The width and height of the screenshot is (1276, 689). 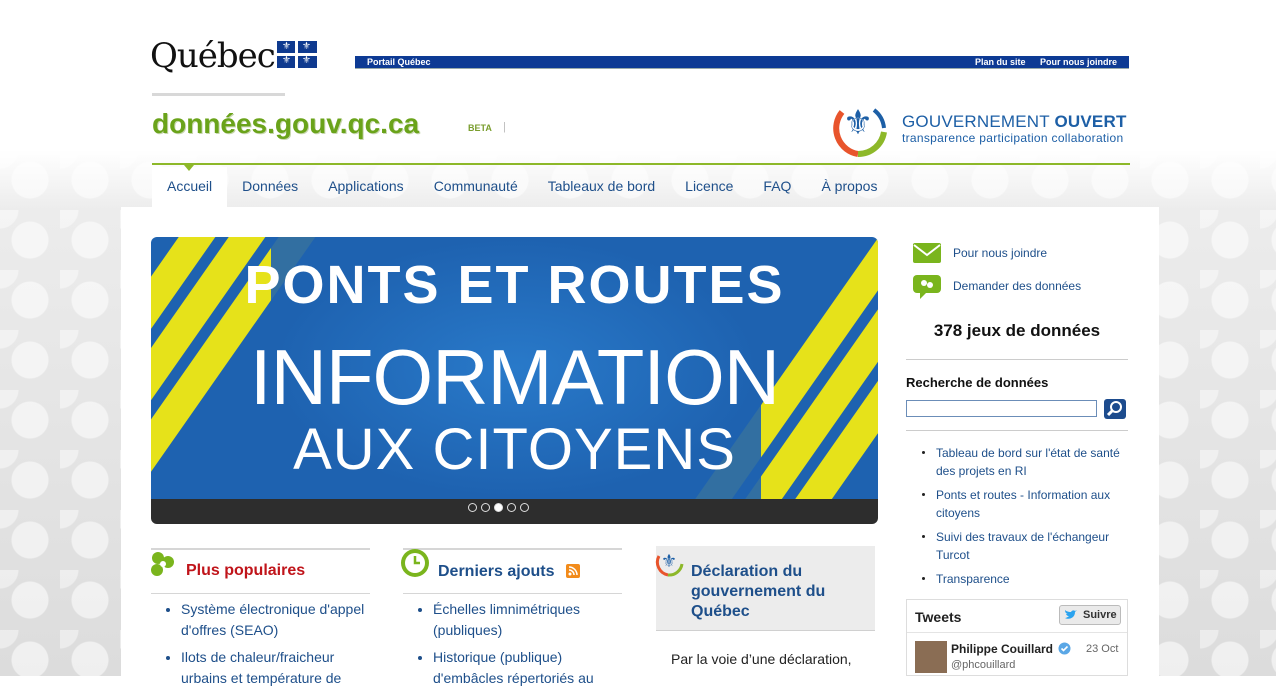 What do you see at coordinates (297, 54) in the screenshot?
I see `quebec-flag-icon: ⚜ ⚜ ⚜ ⚜` at bounding box center [297, 54].